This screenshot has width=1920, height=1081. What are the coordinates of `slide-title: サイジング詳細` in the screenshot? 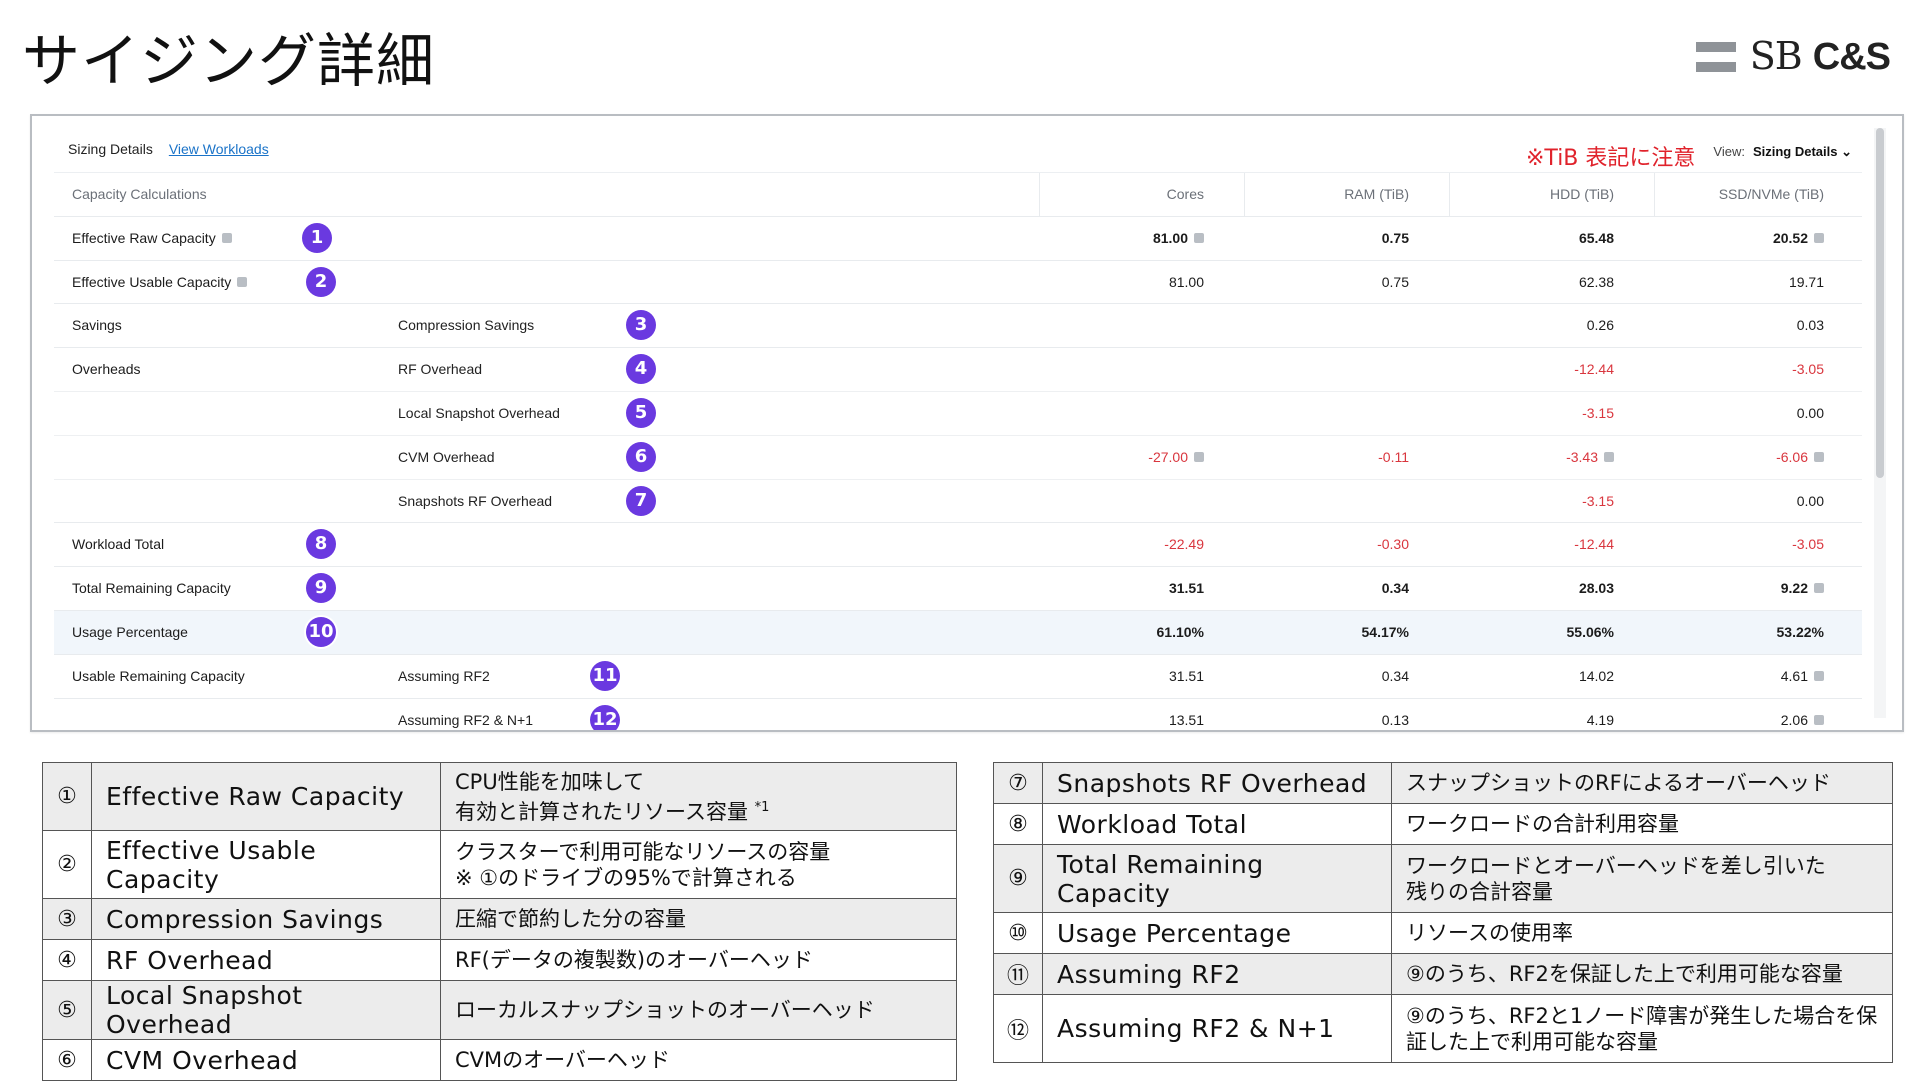 It's located at (229, 61).